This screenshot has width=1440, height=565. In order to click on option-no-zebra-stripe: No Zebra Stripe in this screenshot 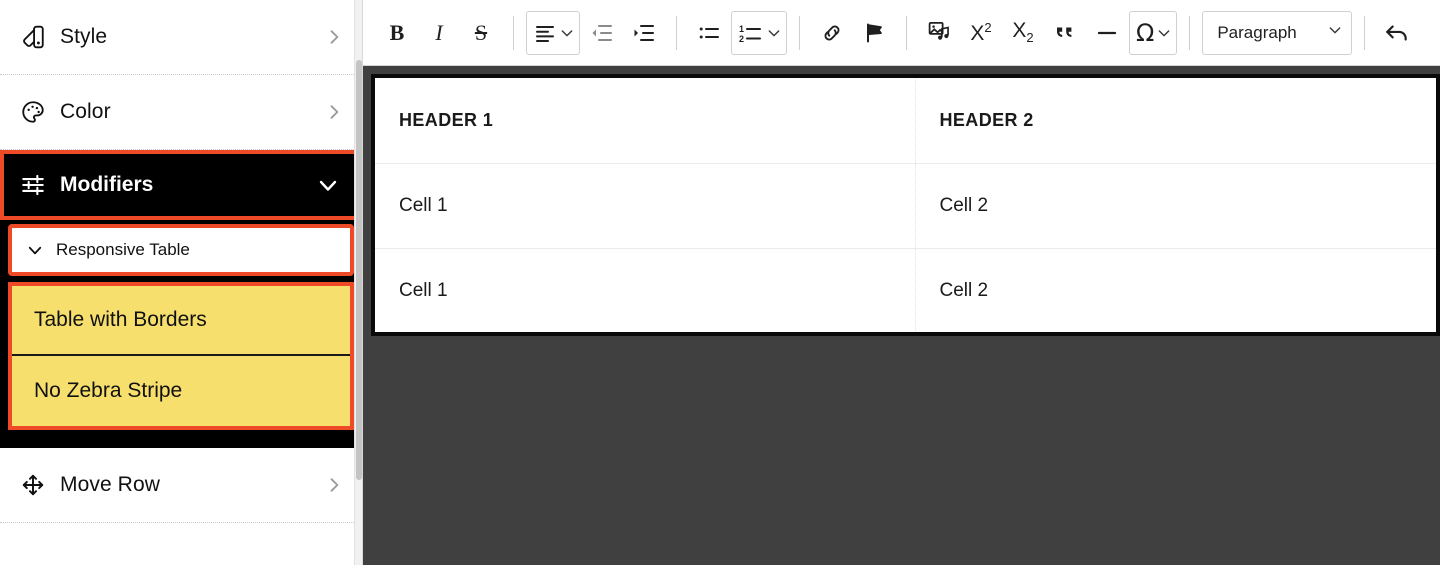, I will do `click(181, 391)`.